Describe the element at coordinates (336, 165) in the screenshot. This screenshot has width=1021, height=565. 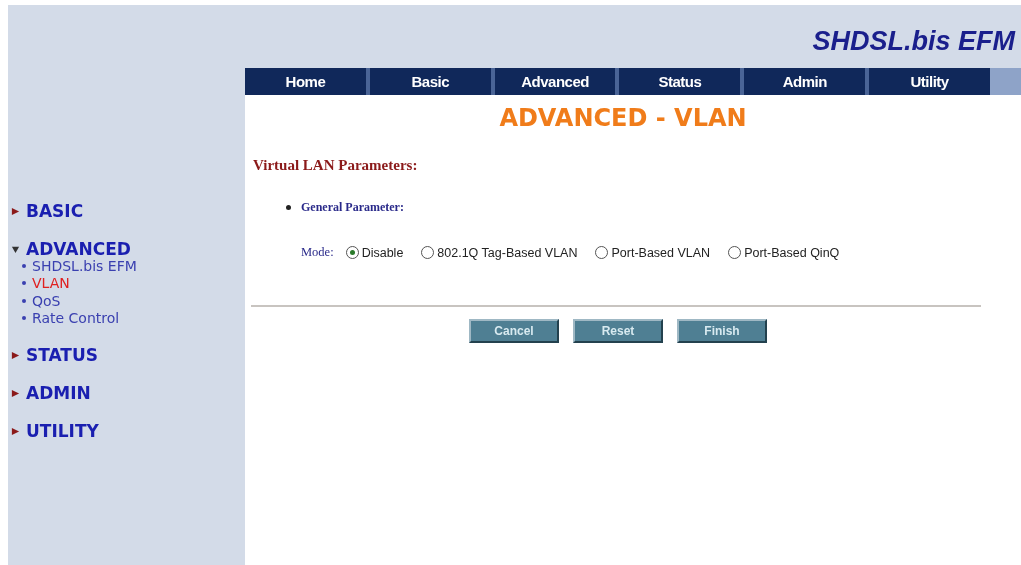
I see `section-title: Virtual LAN Parameters:` at that location.